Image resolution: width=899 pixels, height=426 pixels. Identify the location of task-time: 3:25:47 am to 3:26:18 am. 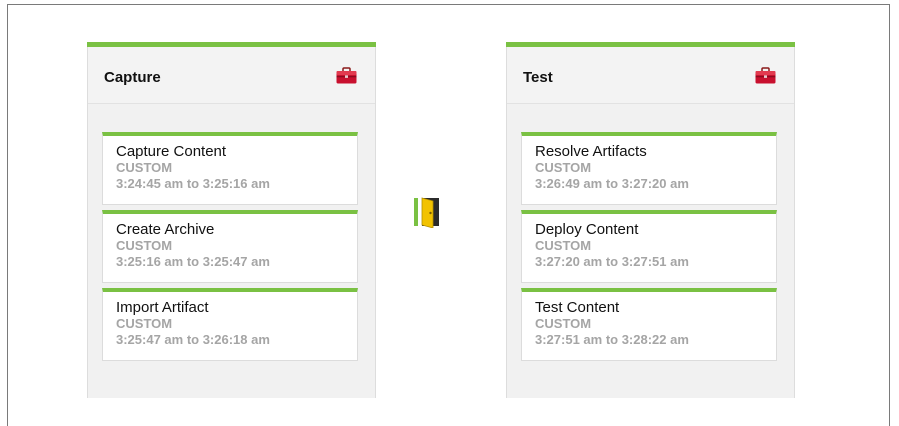
(193, 339).